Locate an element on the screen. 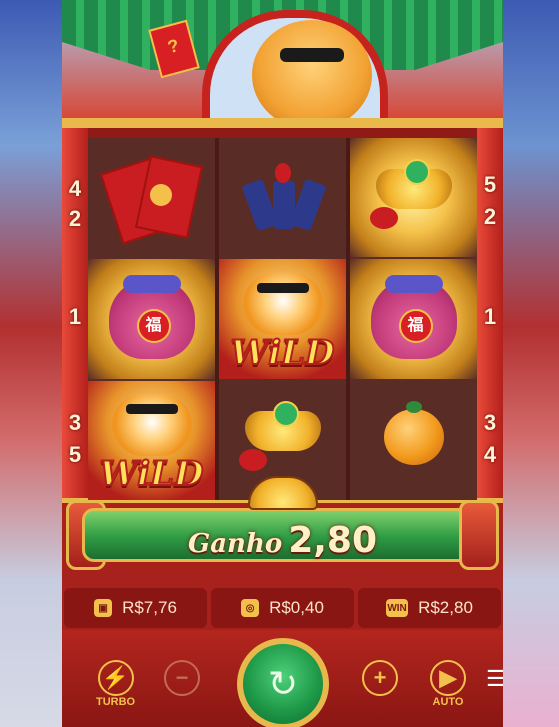 Image resolution: width=559 pixels, height=727 pixels. symbol-gold-ingot is located at coordinates (413, 198).